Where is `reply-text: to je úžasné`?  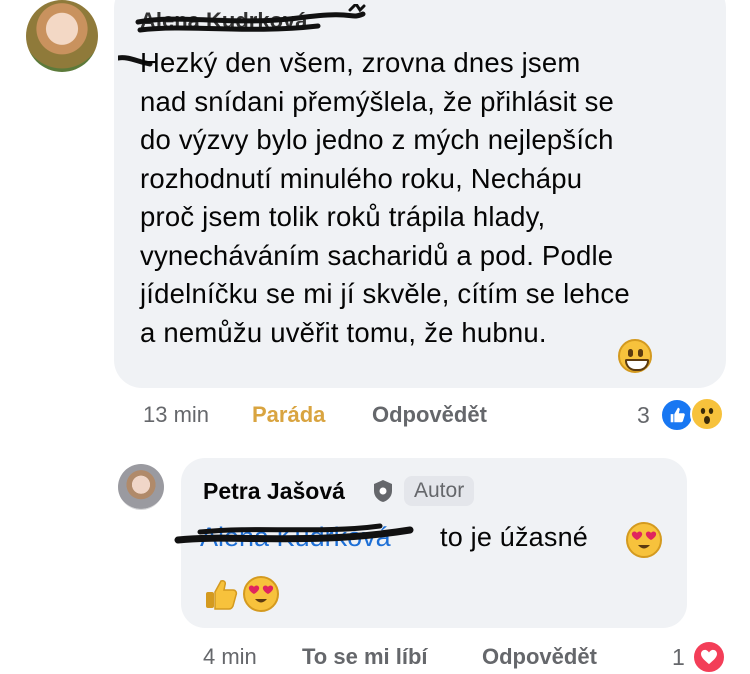
reply-text: to je úžasné is located at coordinates (514, 537).